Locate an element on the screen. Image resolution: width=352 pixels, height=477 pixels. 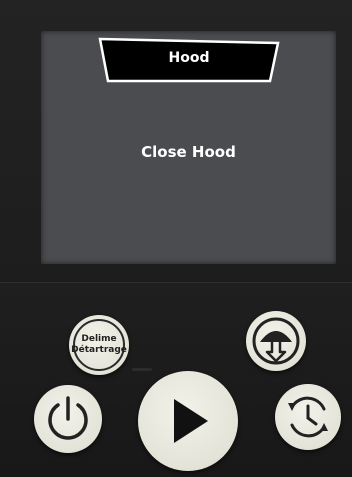
descale-button: Delime Détartrage is located at coordinates (99, 345).